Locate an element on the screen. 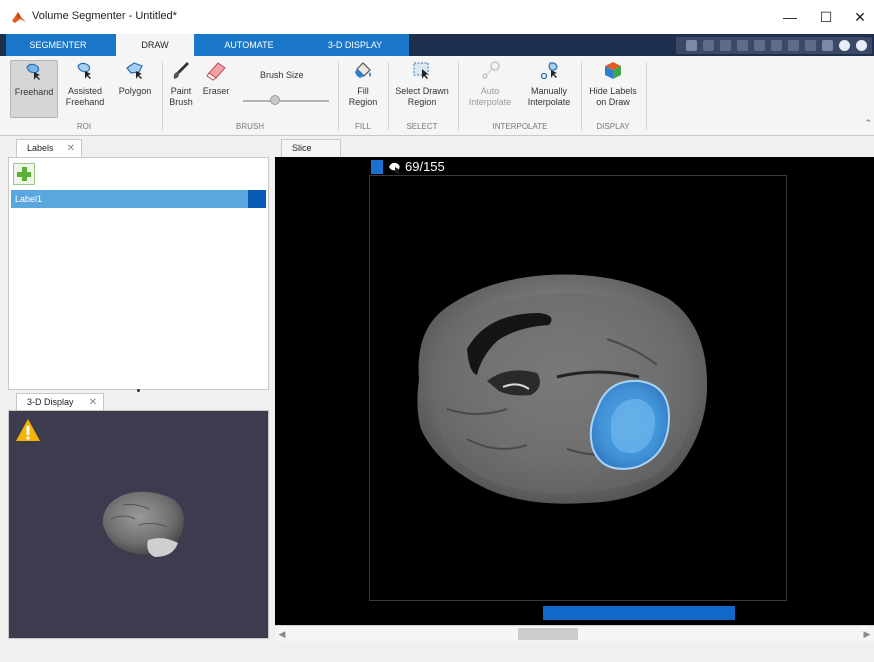 This screenshot has height=662, width=874. select-group-label: SELECT is located at coordinates (422, 126).